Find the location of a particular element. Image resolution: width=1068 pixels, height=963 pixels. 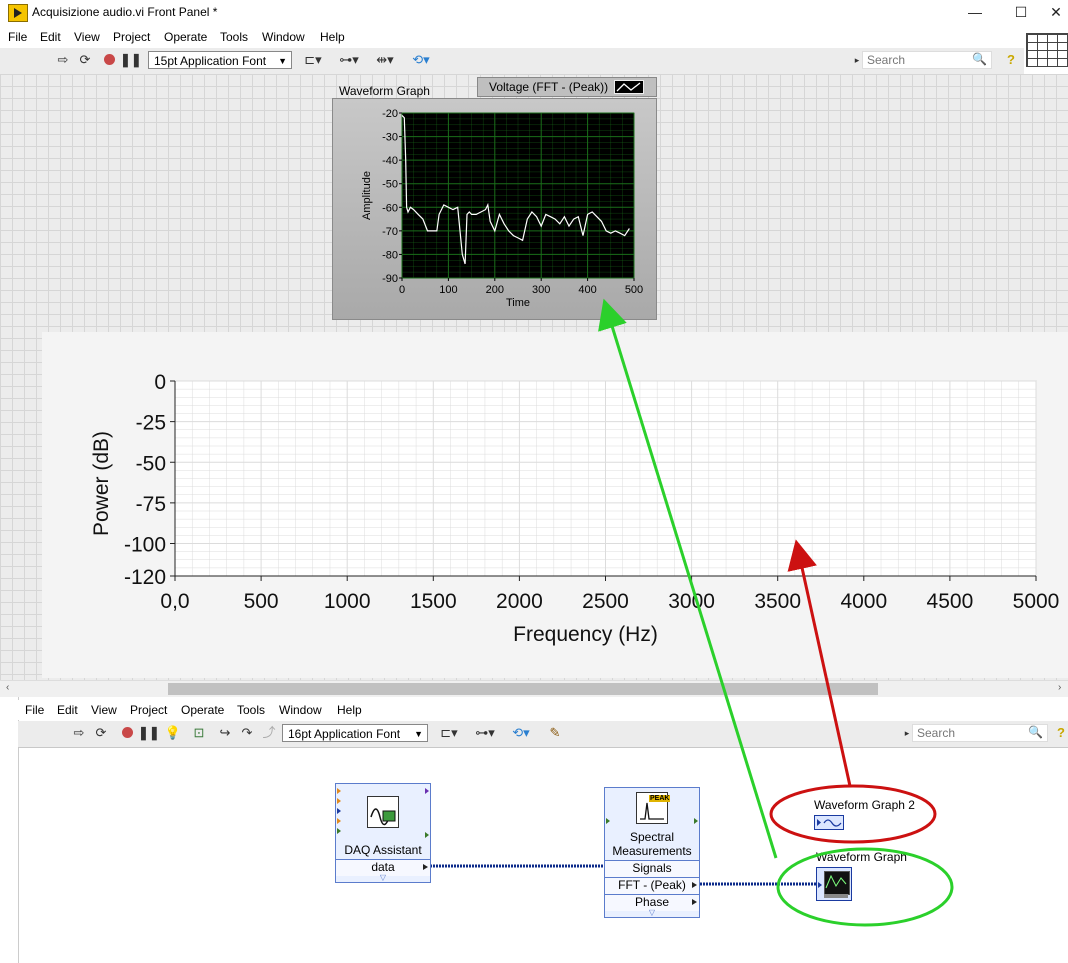

waveform-graph-terminal-icon is located at coordinates (834, 884).